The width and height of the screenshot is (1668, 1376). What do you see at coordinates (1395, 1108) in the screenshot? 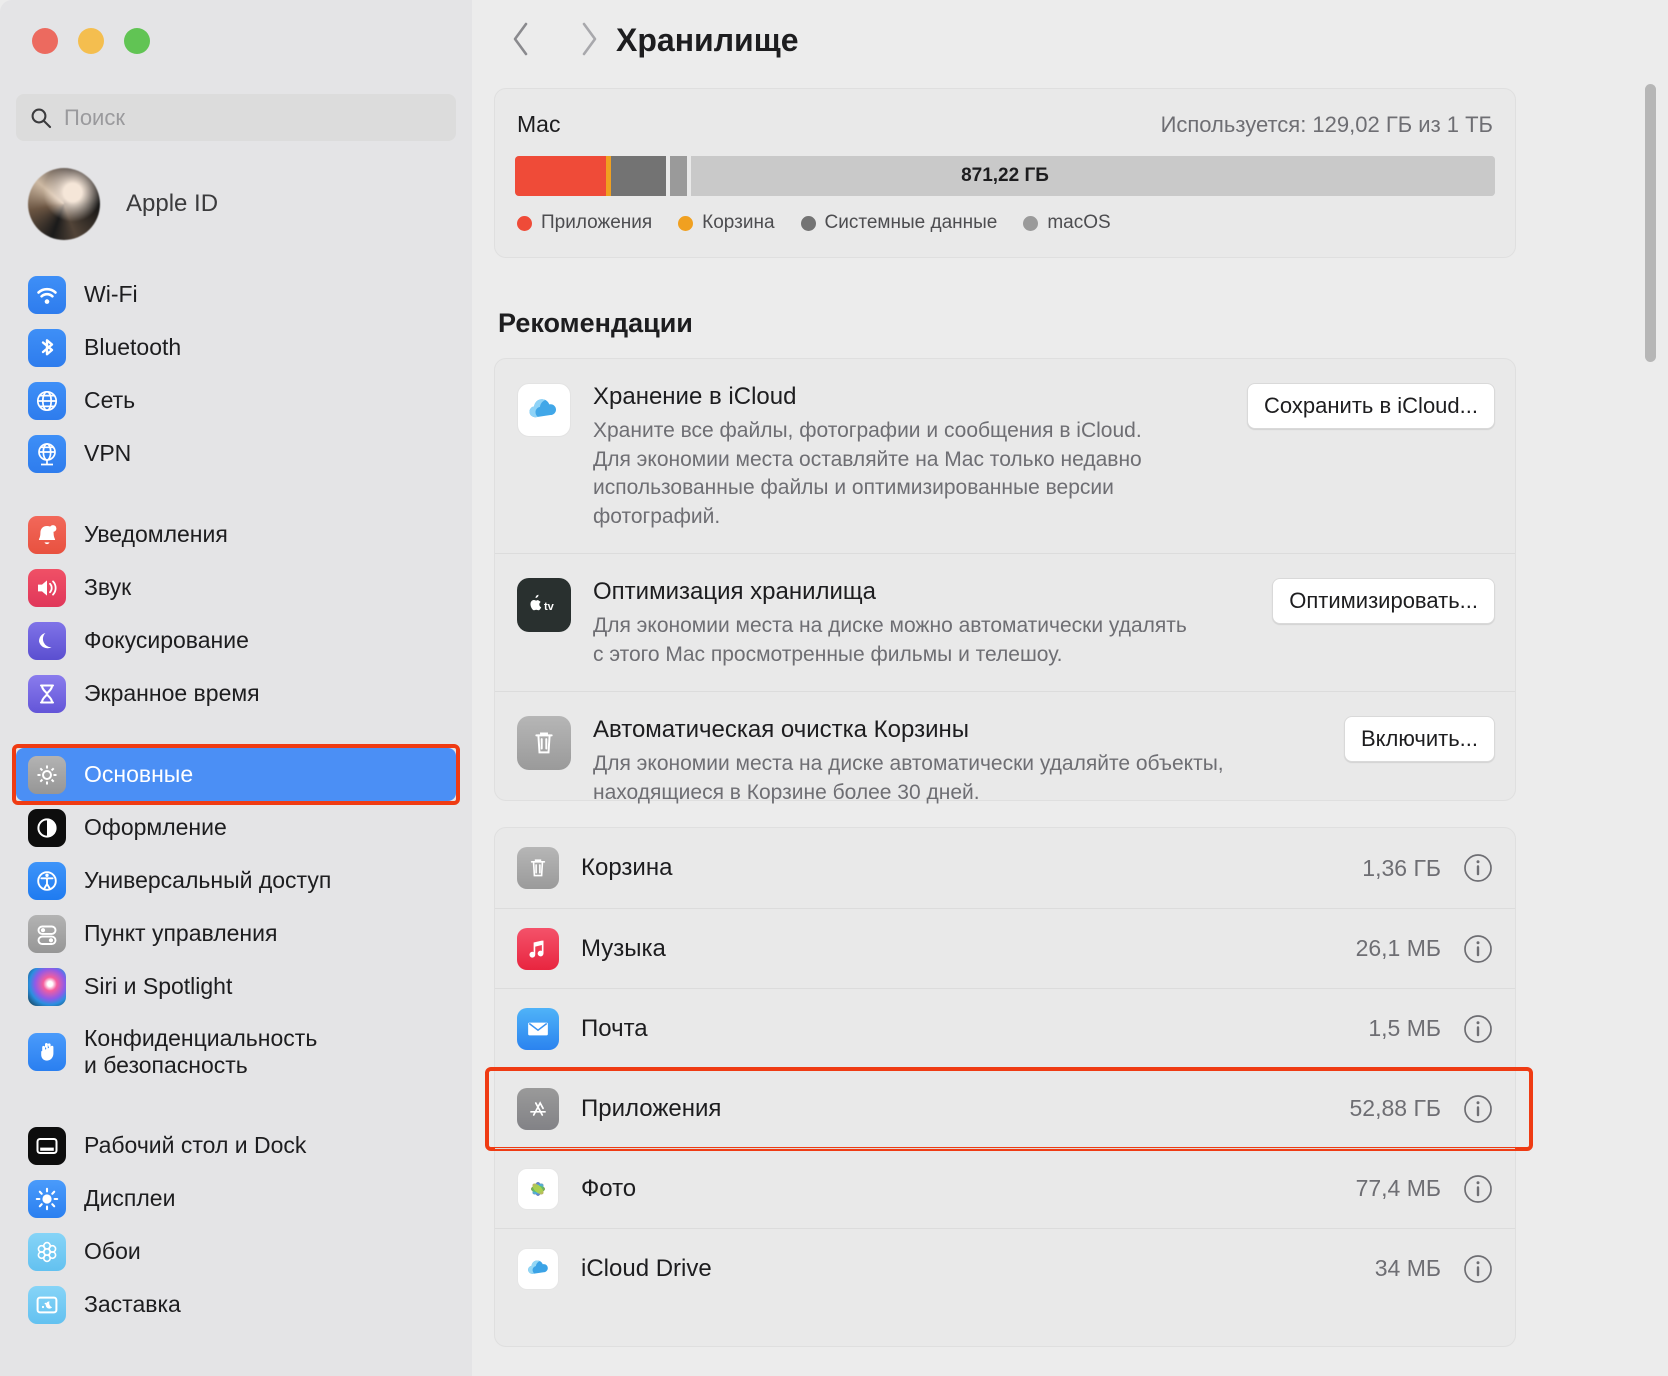
I see `item-size: 52,88 ГБ` at bounding box center [1395, 1108].